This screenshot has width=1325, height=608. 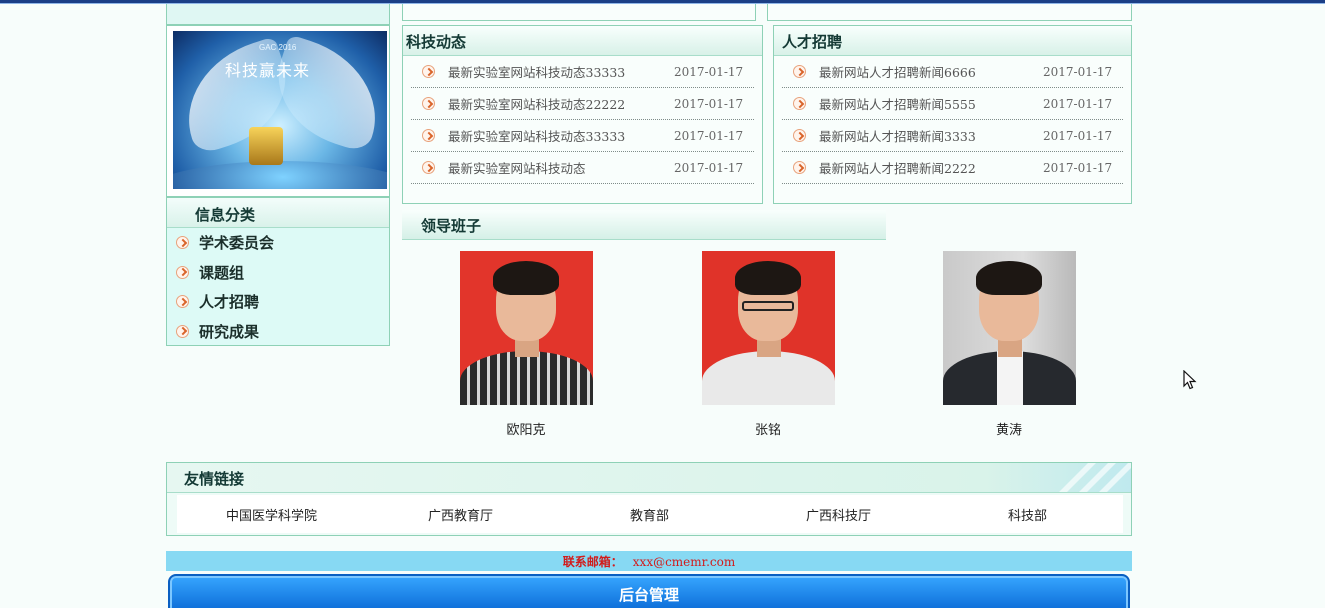 What do you see at coordinates (271, 514) in the screenshot?
I see `friend-link: 中国医学科学院` at bounding box center [271, 514].